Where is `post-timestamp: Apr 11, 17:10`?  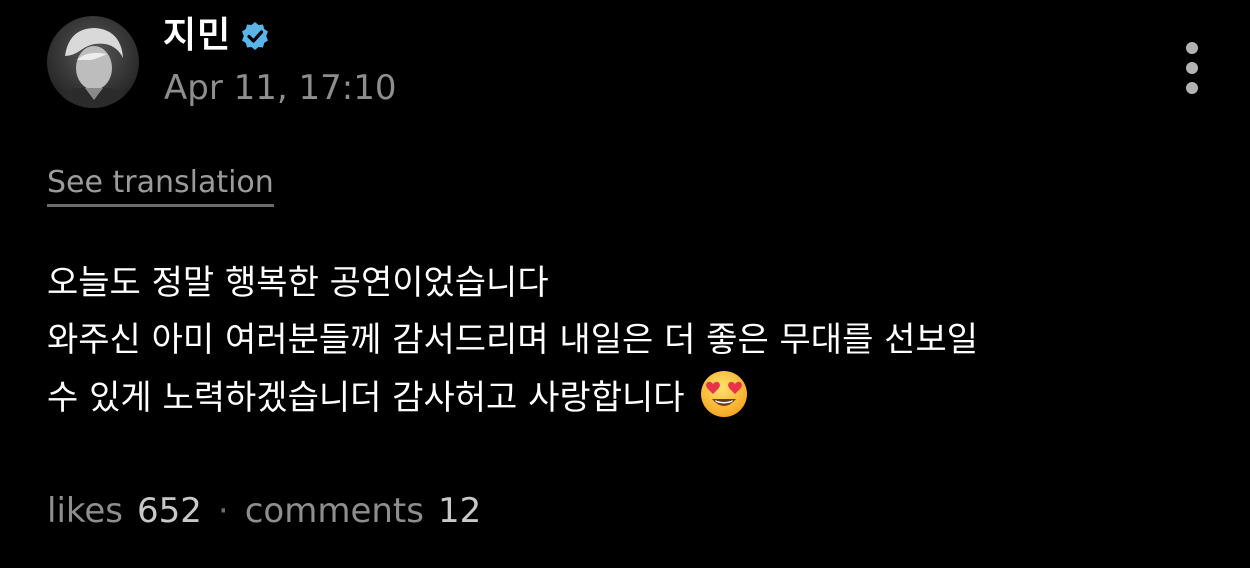 post-timestamp: Apr 11, 17:10 is located at coordinates (280, 88).